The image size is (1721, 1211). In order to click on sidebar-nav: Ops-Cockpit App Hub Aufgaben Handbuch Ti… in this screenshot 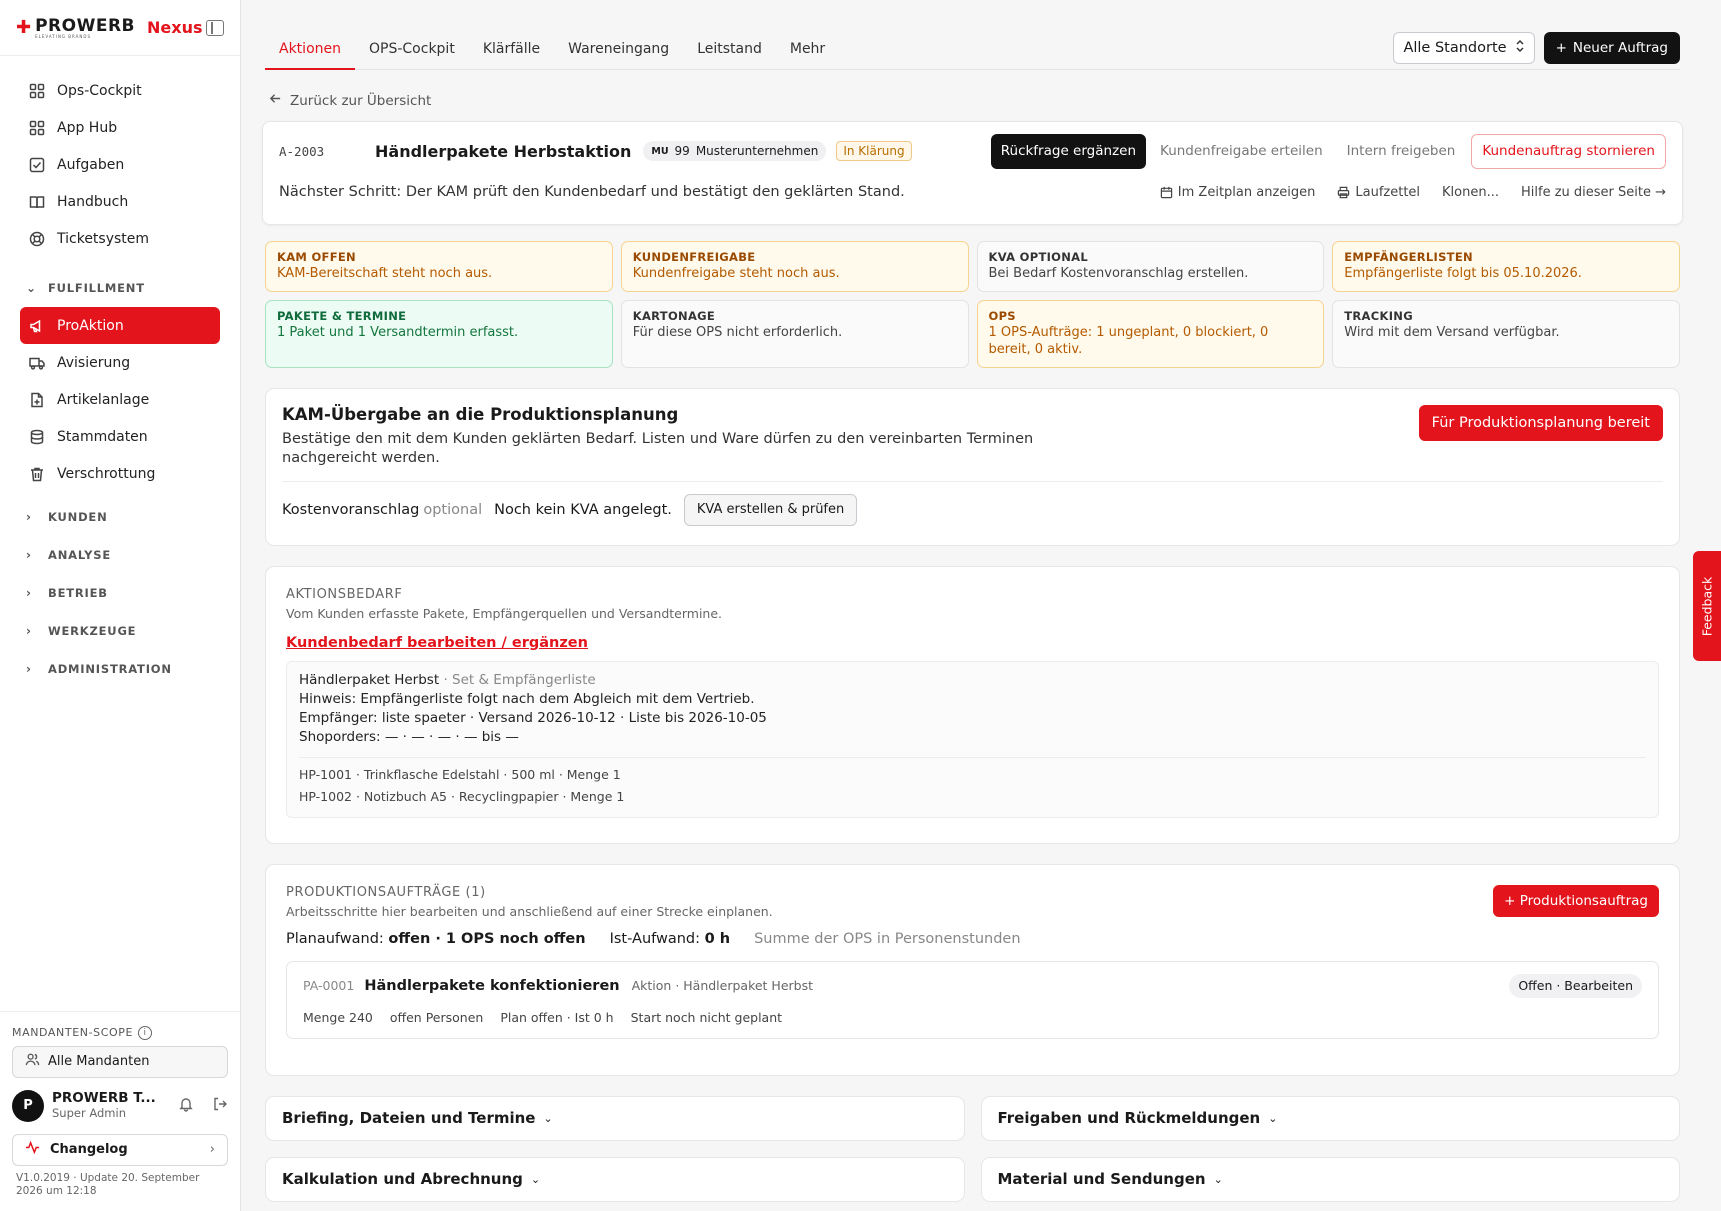, I will do `click(120, 372)`.